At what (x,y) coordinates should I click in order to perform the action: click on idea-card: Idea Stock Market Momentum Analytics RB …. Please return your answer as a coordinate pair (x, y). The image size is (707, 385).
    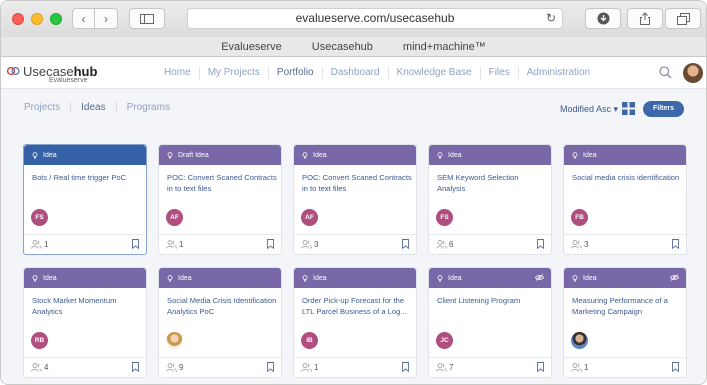
    Looking at the image, I should click on (85, 322).